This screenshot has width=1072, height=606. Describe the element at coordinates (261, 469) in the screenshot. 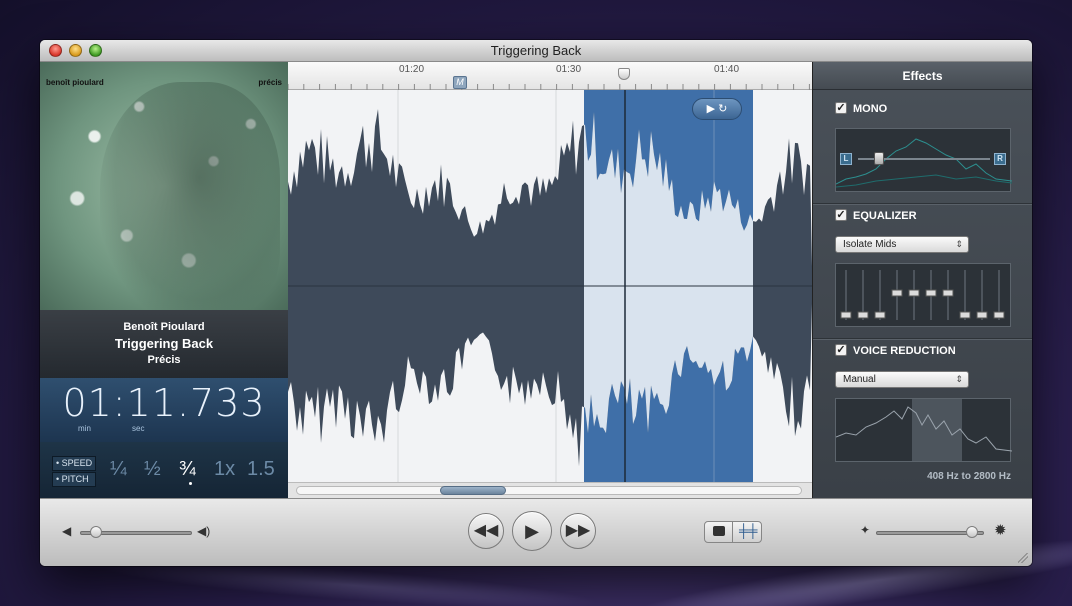

I see `speed-option-1-5: 1.5` at that location.